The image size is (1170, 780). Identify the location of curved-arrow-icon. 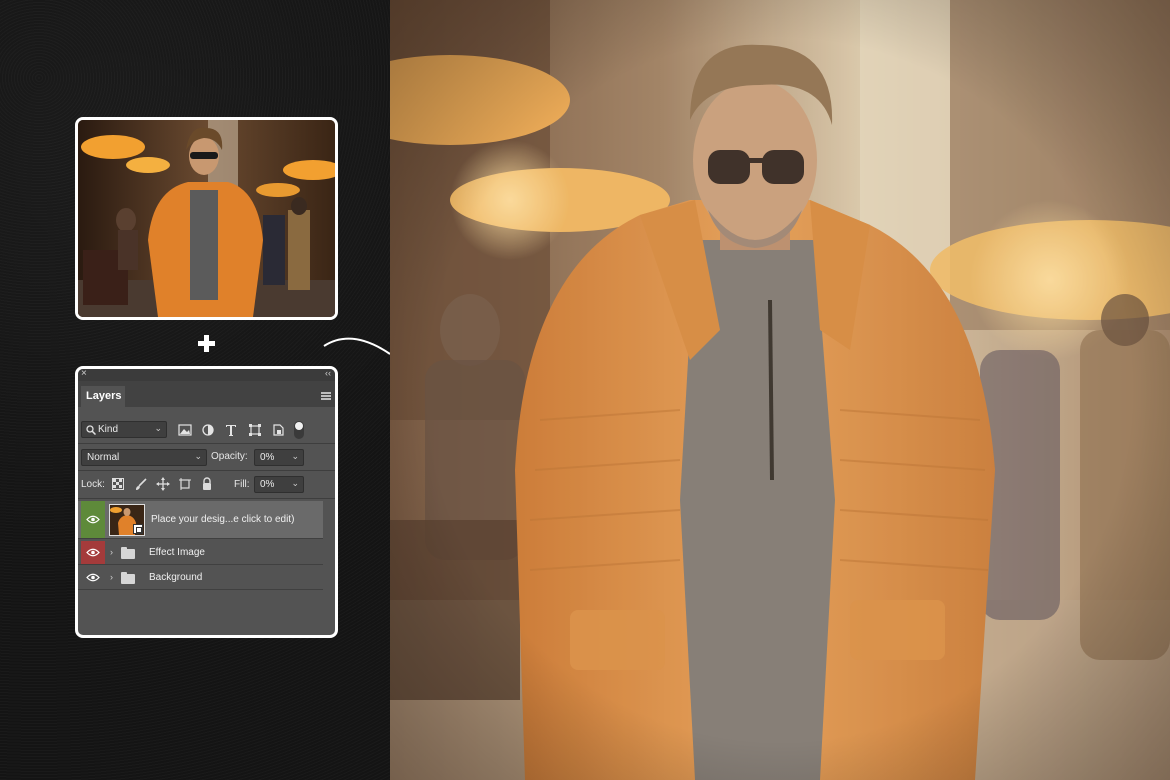
(357, 346).